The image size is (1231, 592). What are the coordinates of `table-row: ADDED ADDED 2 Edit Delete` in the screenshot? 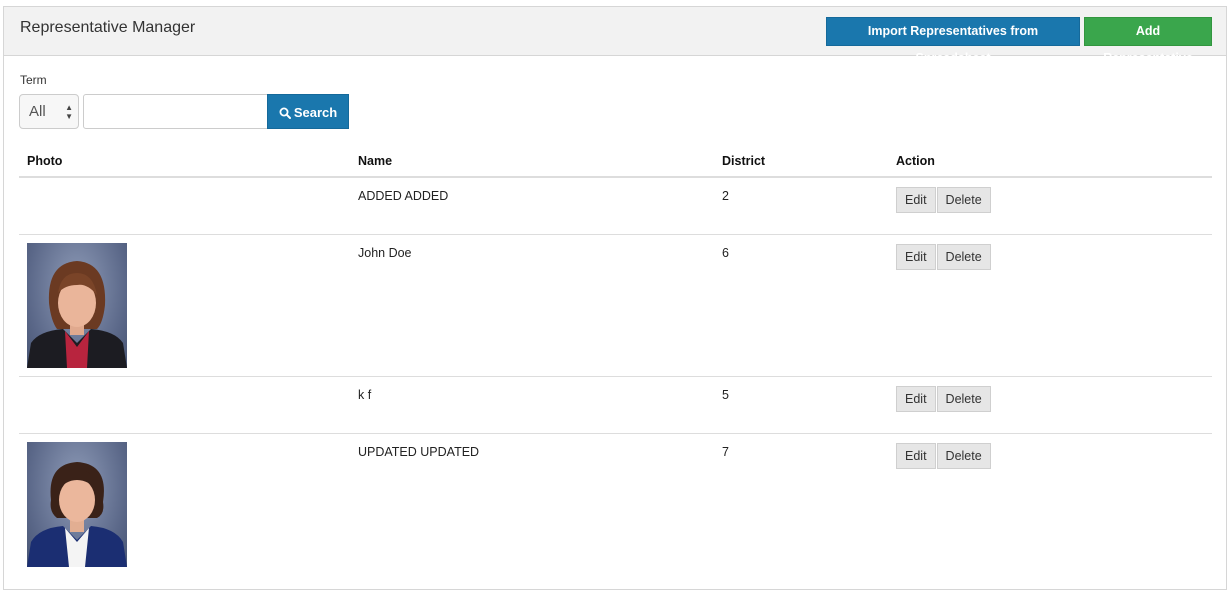 It's located at (615, 206).